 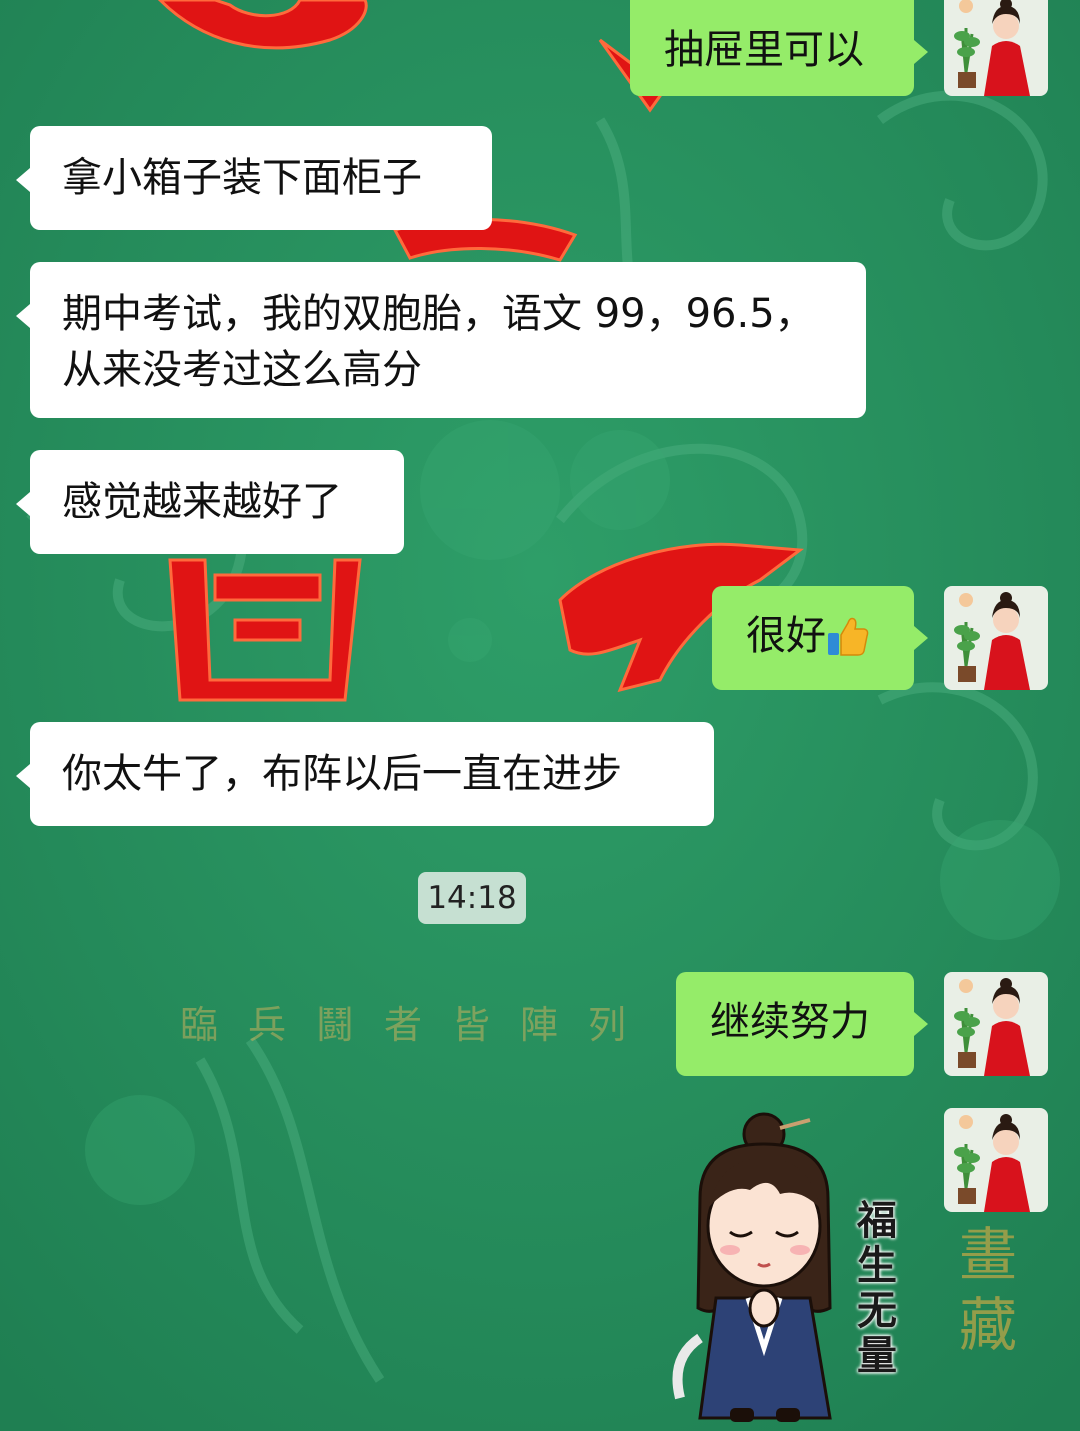 I want to click on message-text-line: 期中考试，我的双胞胎，语文 99，96.5，, so click(x=438, y=314).